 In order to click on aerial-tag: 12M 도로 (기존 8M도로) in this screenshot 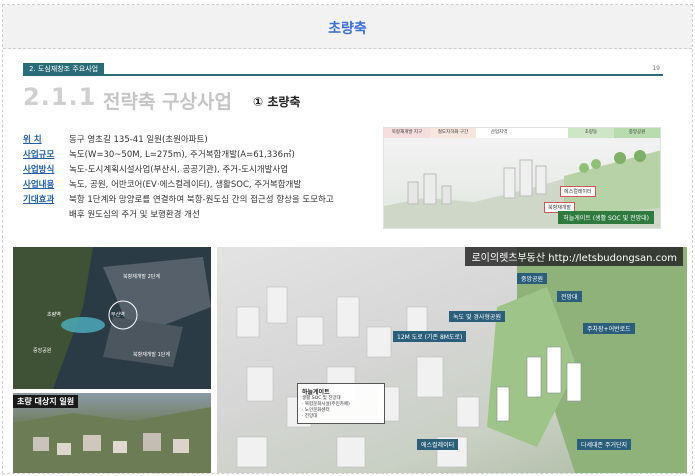, I will do `click(430, 336)`.